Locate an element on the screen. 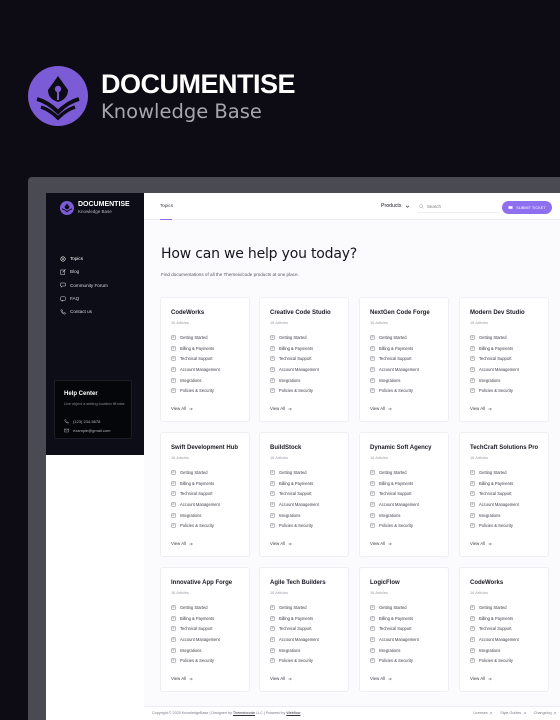  footer-link-licenses: Licenses is located at coordinates (482, 713).